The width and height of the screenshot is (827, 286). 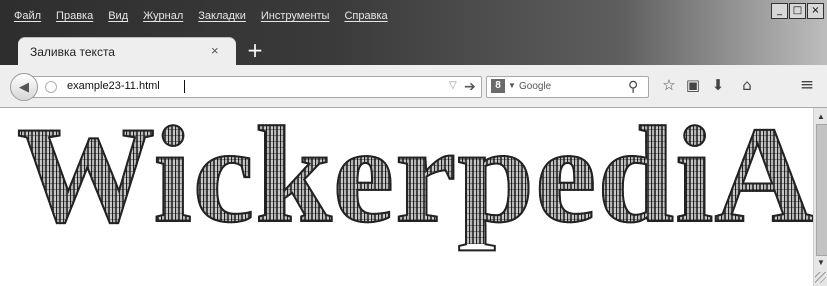 I want to click on scroll-down-icon: ▼, so click(x=821, y=263).